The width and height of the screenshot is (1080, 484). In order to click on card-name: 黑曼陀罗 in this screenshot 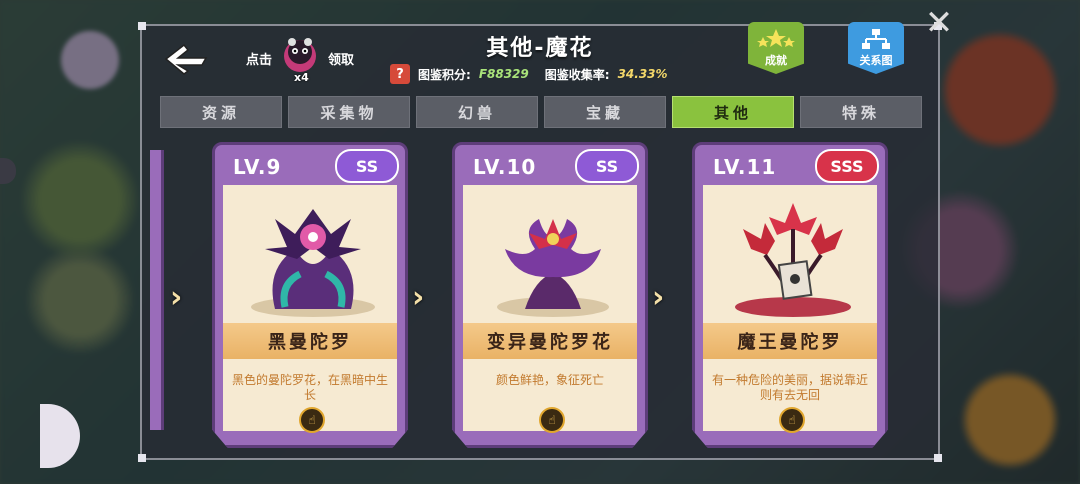, I will do `click(310, 341)`.